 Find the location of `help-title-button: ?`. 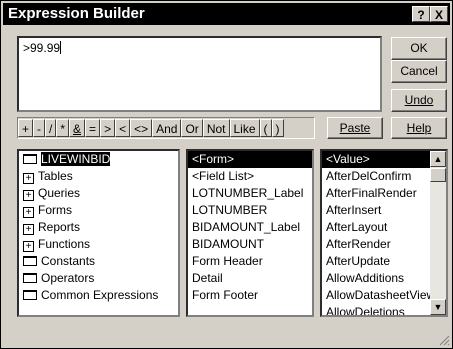

help-title-button: ? is located at coordinates (421, 14).